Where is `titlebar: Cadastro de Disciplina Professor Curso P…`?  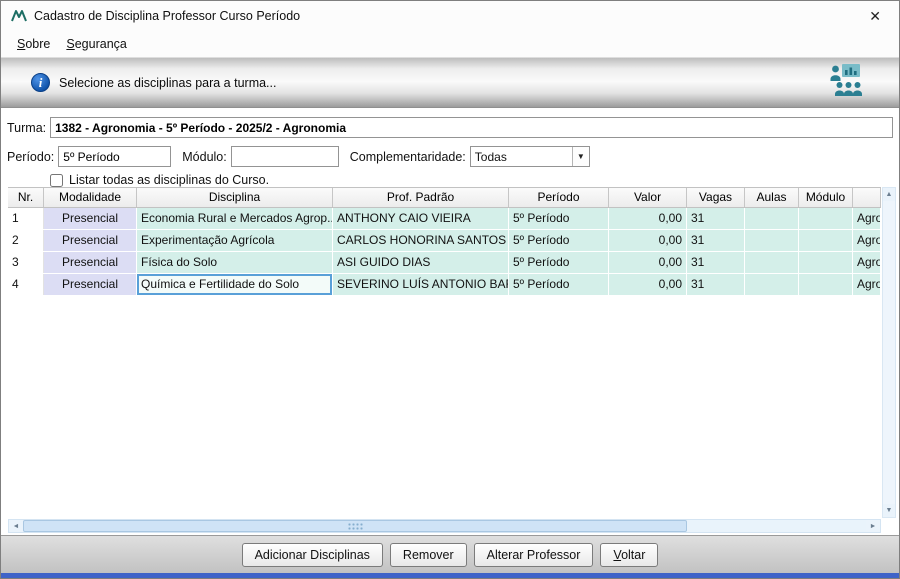 titlebar: Cadastro de Disciplina Professor Curso P… is located at coordinates (450, 16).